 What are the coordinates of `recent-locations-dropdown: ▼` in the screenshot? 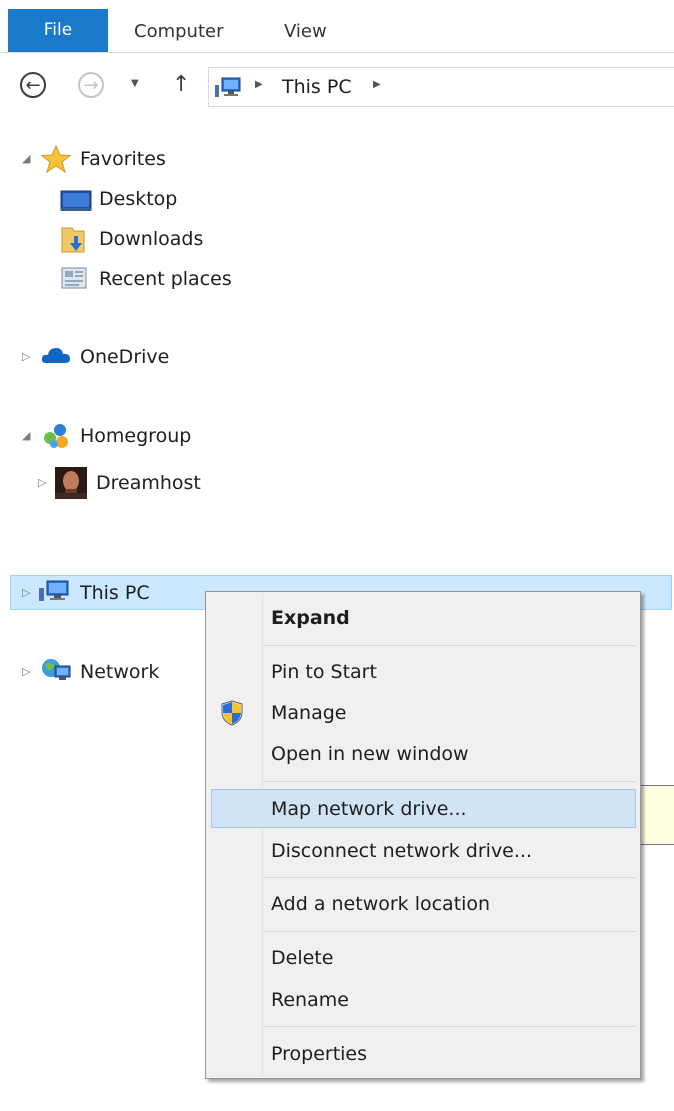 It's located at (135, 83).